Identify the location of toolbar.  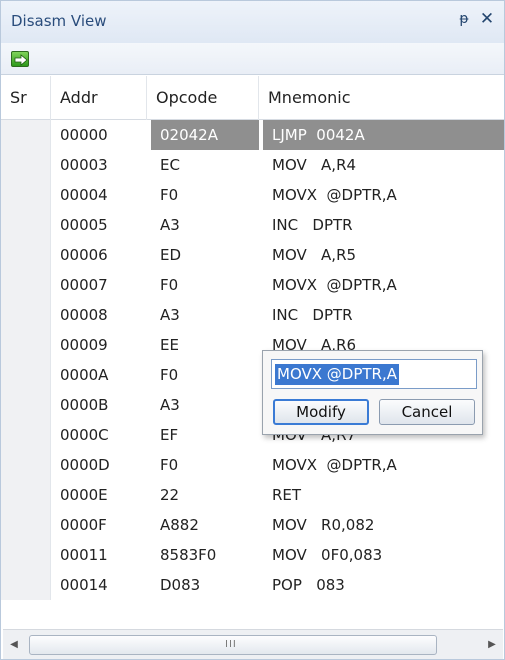
(252, 59).